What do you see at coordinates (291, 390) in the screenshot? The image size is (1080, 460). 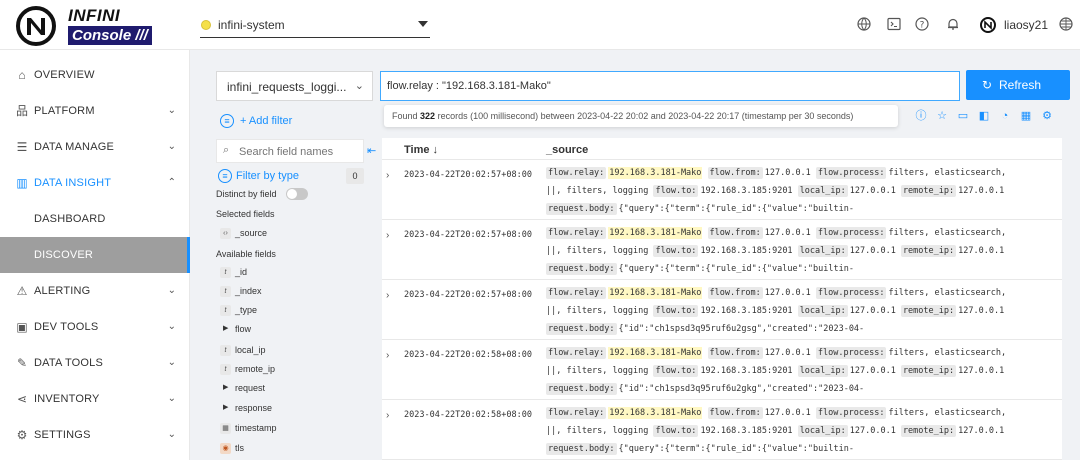 I see `available-field-group: ▶ request` at bounding box center [291, 390].